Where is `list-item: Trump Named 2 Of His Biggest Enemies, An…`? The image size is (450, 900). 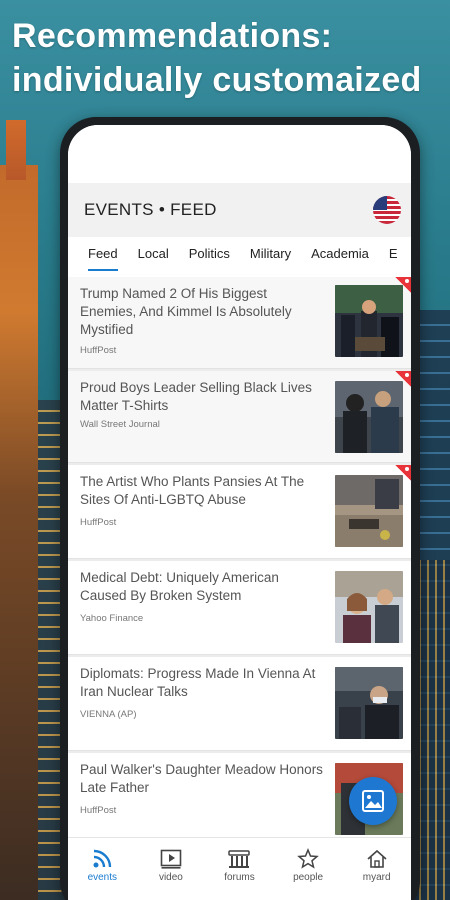 list-item: Trump Named 2 Of His Biggest Enemies, An… is located at coordinates (239, 323).